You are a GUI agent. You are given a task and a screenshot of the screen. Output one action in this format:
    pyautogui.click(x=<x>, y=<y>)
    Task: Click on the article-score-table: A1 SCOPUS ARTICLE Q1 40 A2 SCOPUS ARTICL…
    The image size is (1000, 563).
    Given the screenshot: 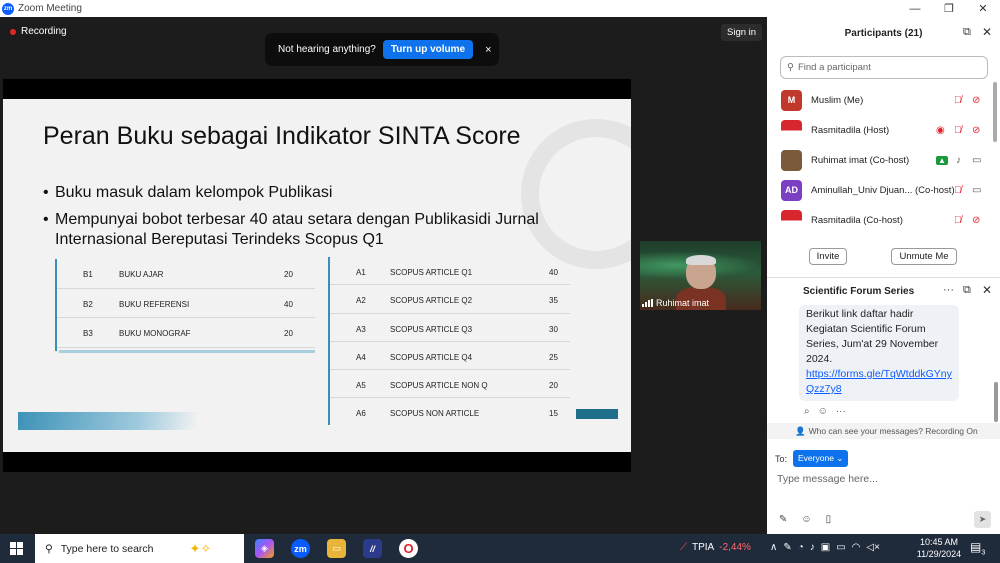 What is the action you would take?
    pyautogui.click(x=449, y=341)
    